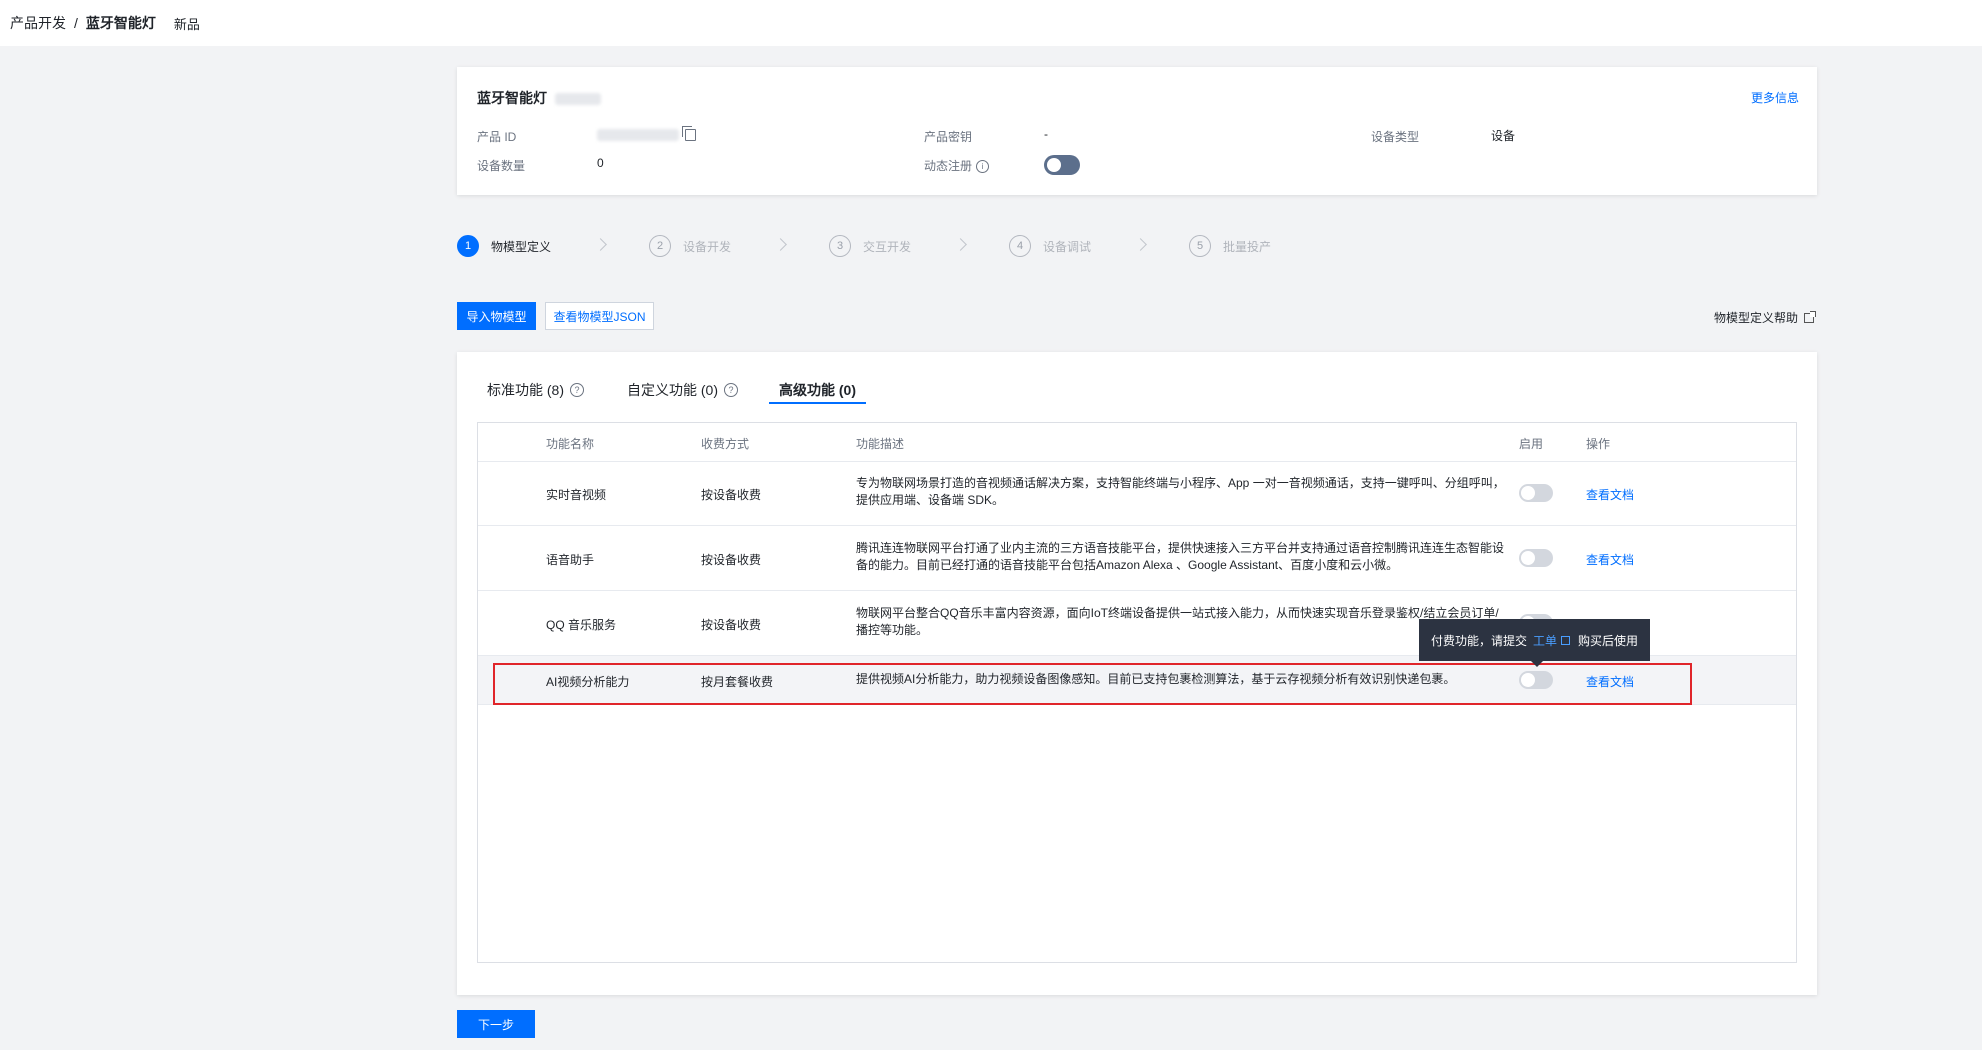 This screenshot has width=1982, height=1050. Describe the element at coordinates (512, 98) in the screenshot. I see `product-name: 蓝牙智能灯` at that location.